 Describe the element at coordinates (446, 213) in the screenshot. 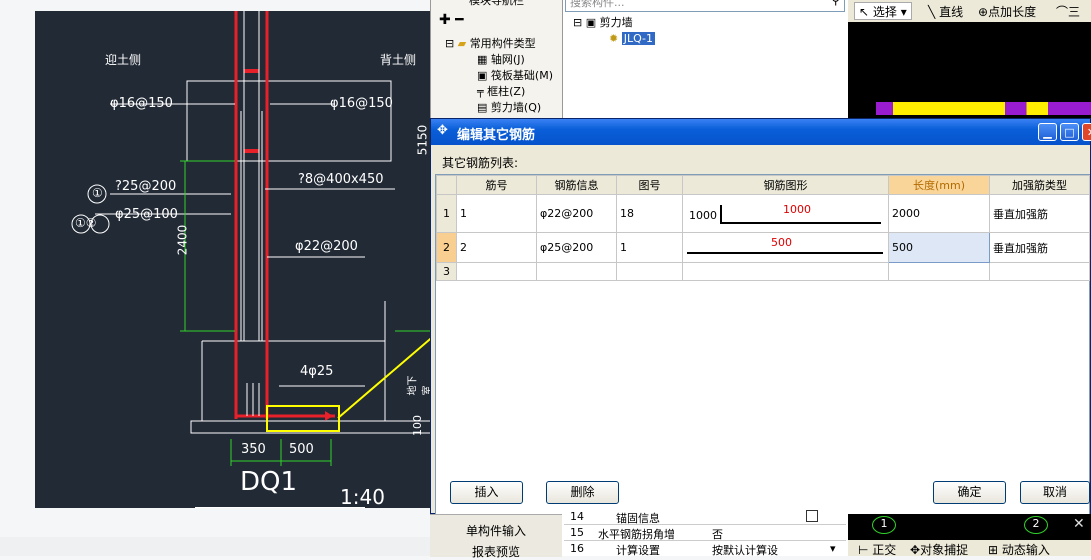

I see `row-number: 1` at that location.